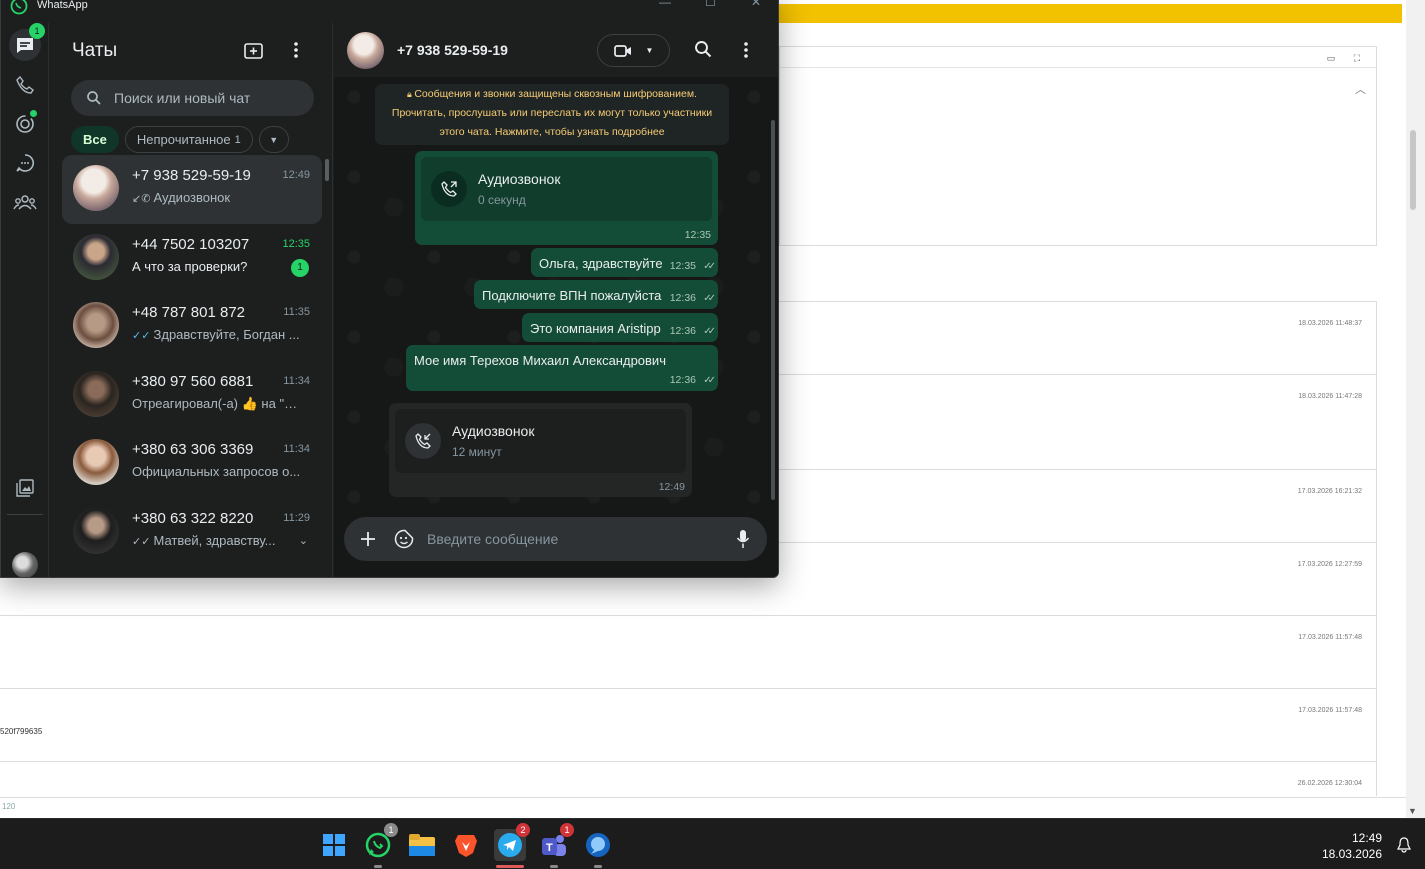 Image resolution: width=1425 pixels, height=869 pixels. I want to click on close-button: ✕, so click(756, 4).